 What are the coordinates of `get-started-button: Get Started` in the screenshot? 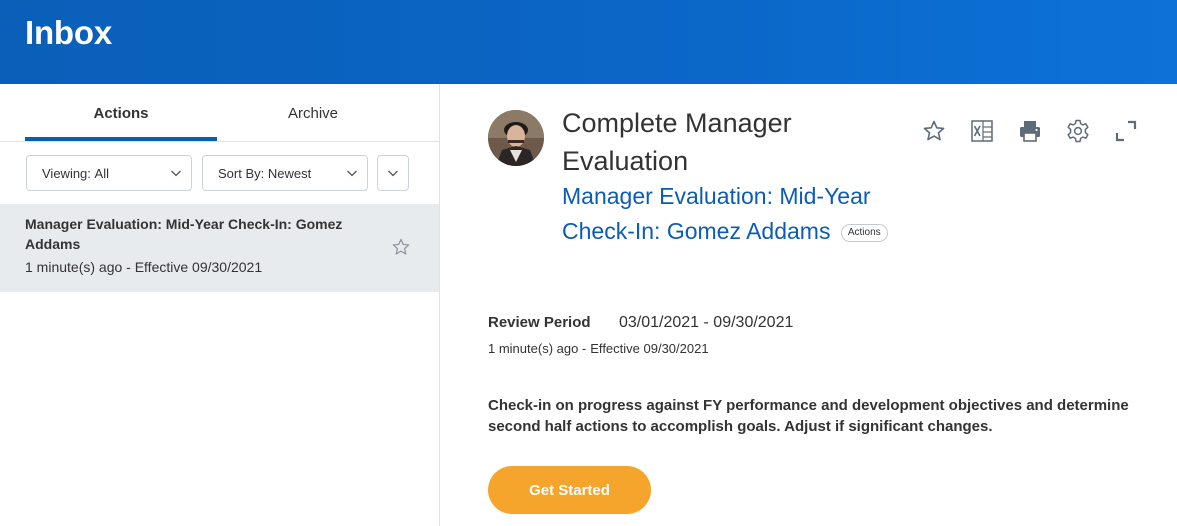 It's located at (569, 490).